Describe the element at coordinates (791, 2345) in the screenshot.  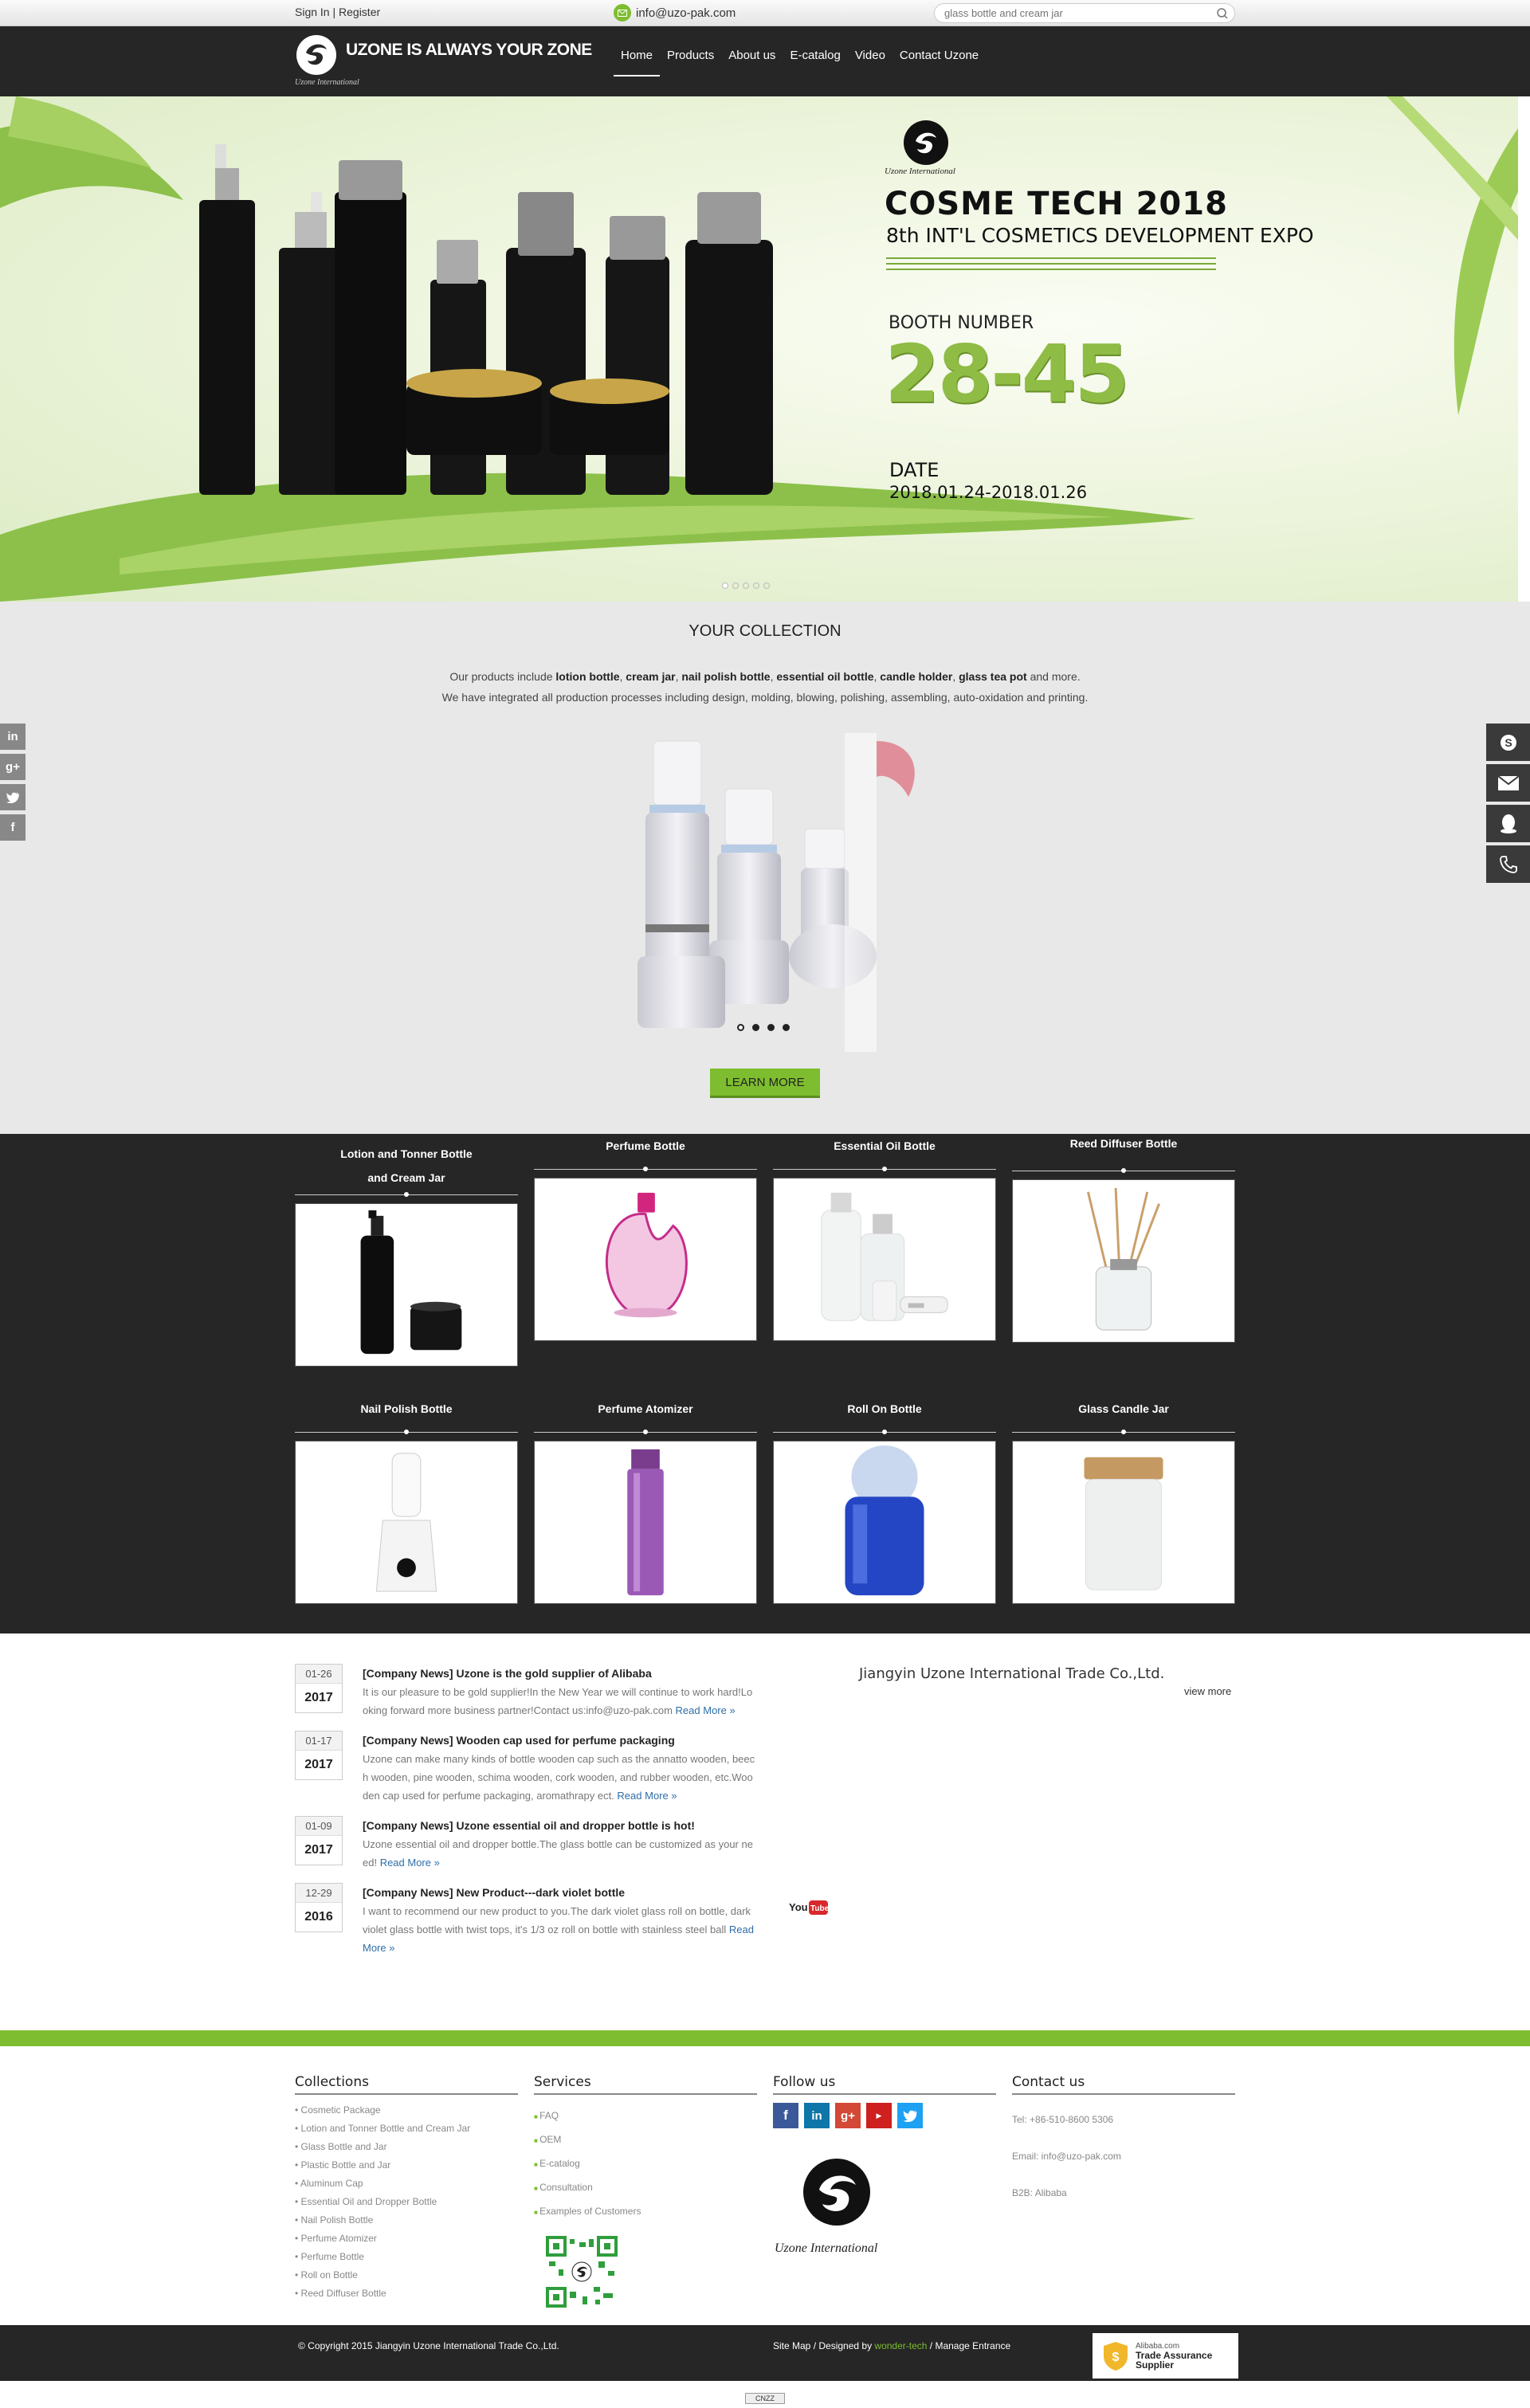
I see `site-map-link: Site Map` at that location.